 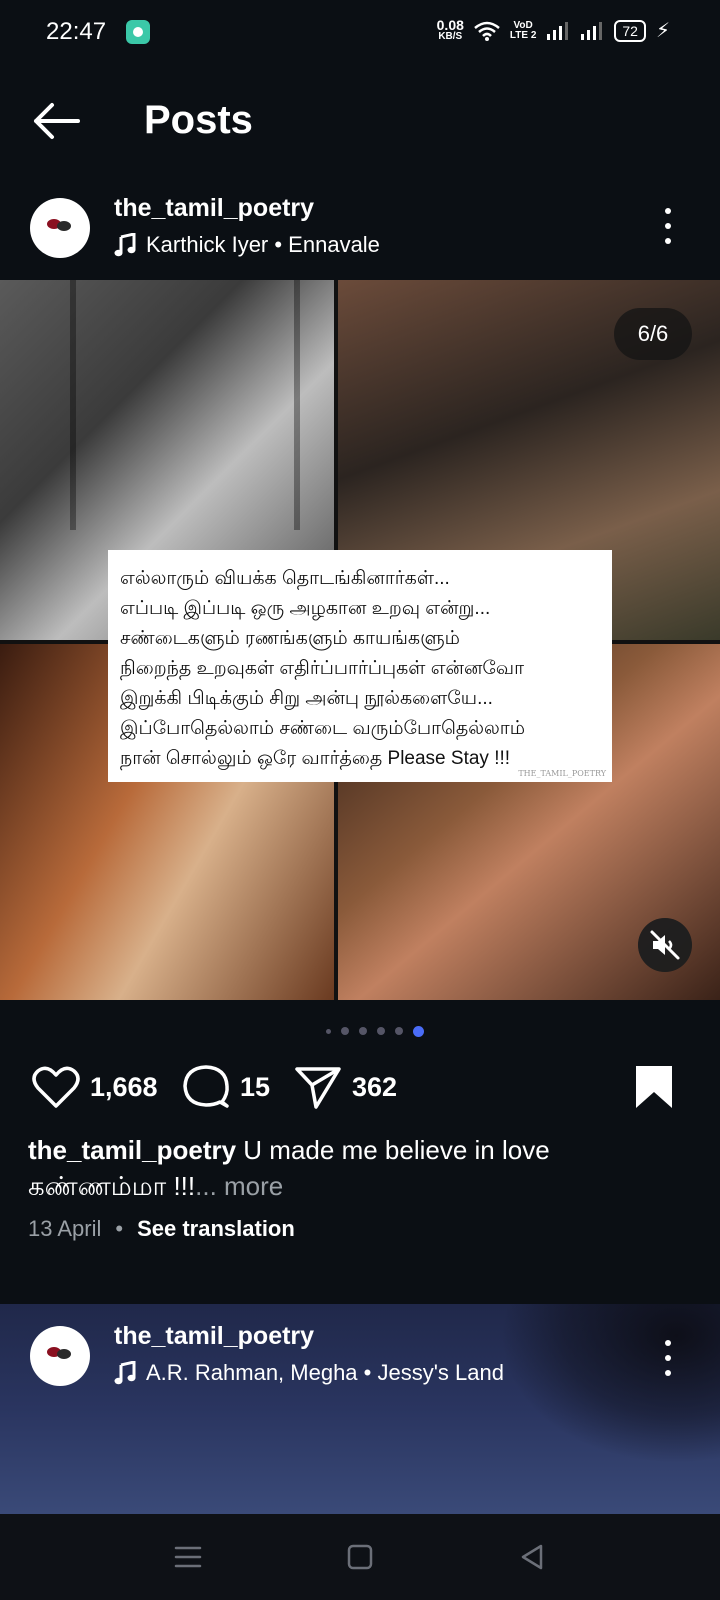 I want to click on system-navigation-bar, so click(x=360, y=1557).